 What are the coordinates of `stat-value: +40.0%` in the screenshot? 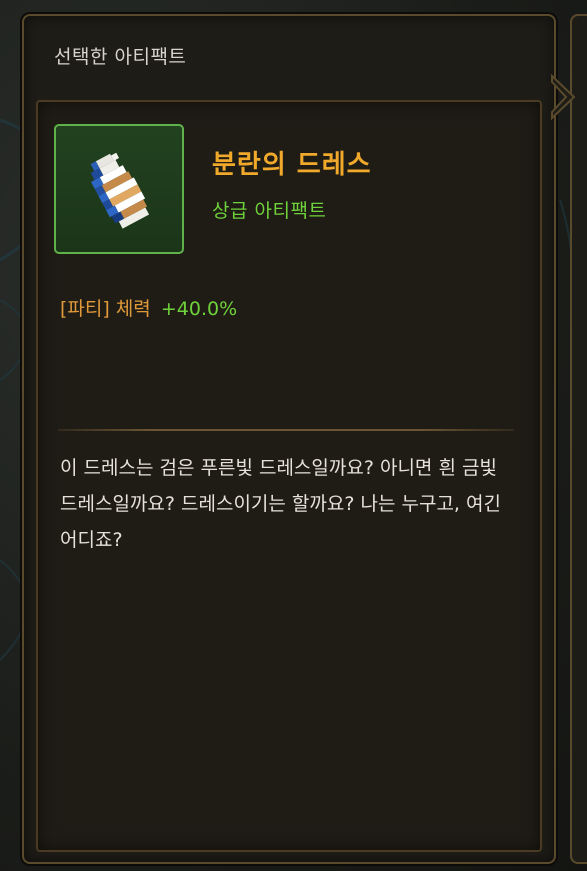 It's located at (199, 309).